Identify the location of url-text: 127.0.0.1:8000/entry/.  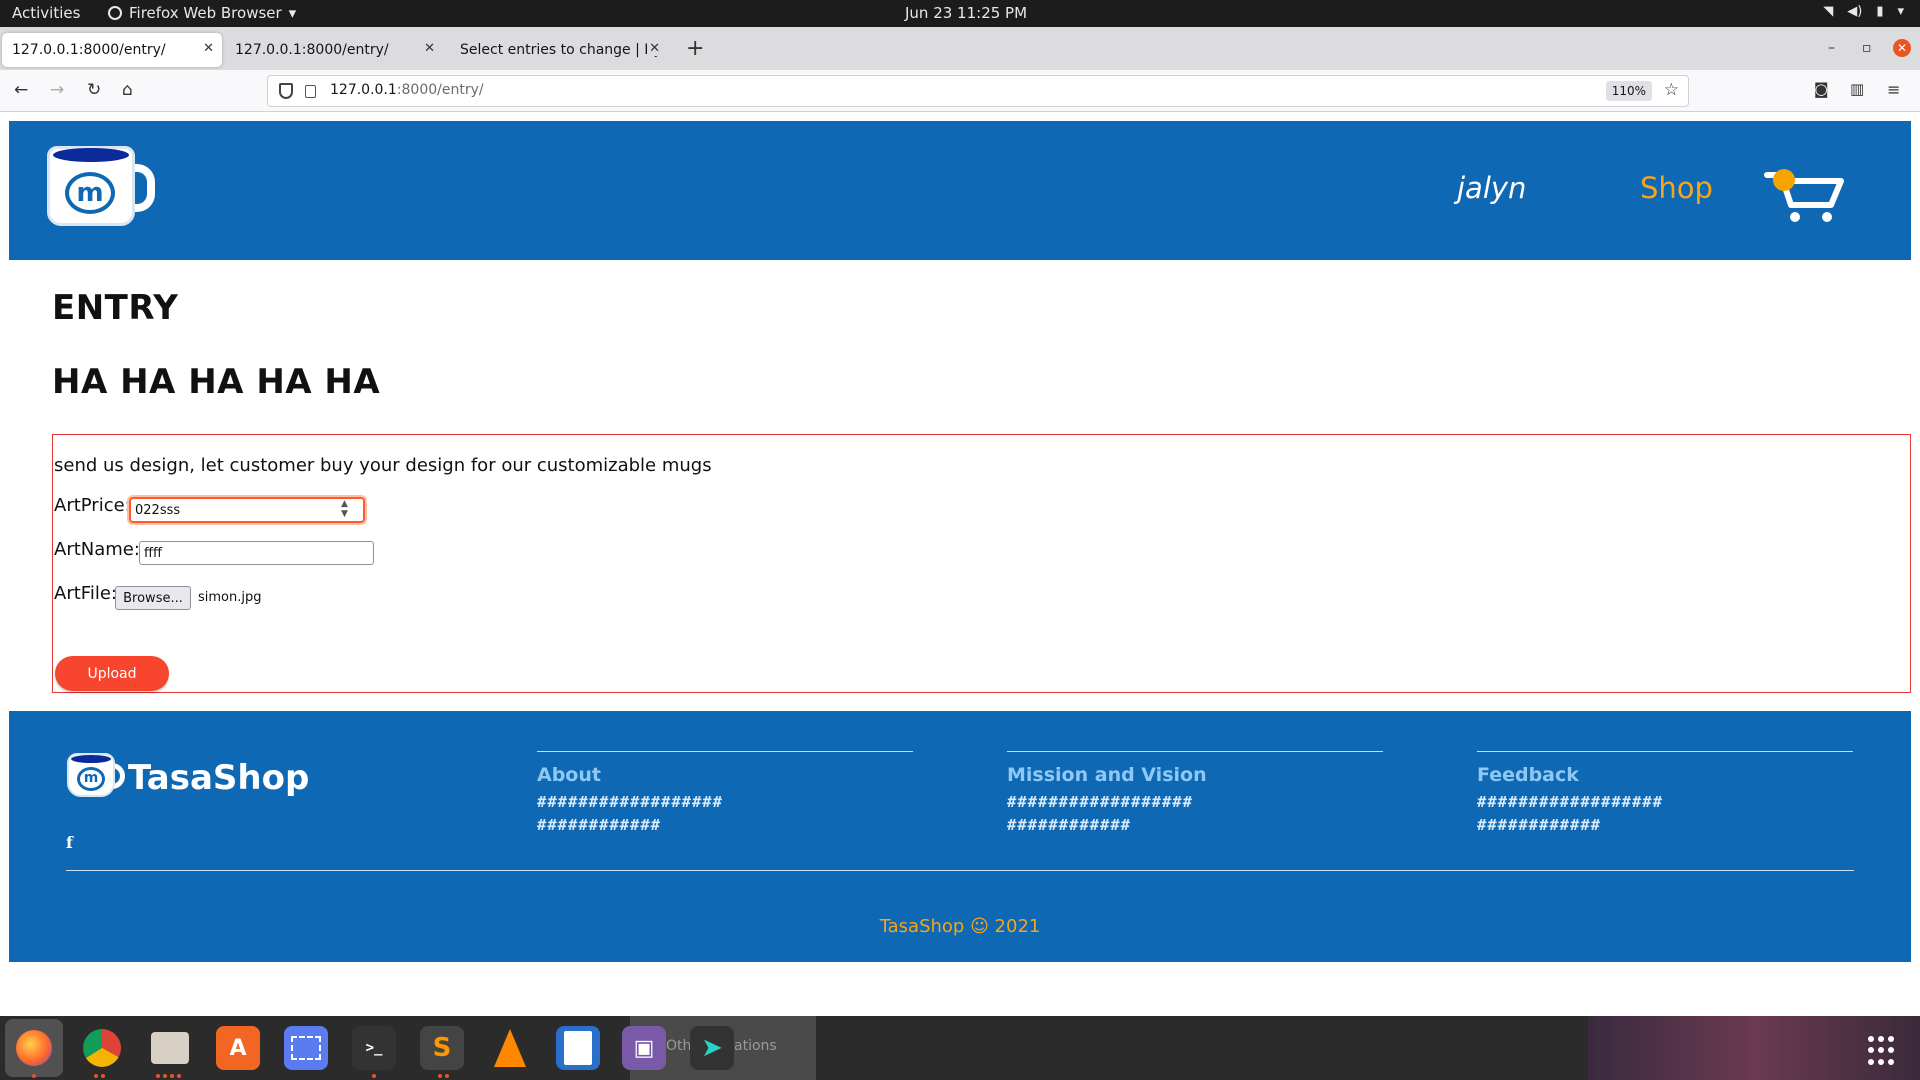
(407, 90).